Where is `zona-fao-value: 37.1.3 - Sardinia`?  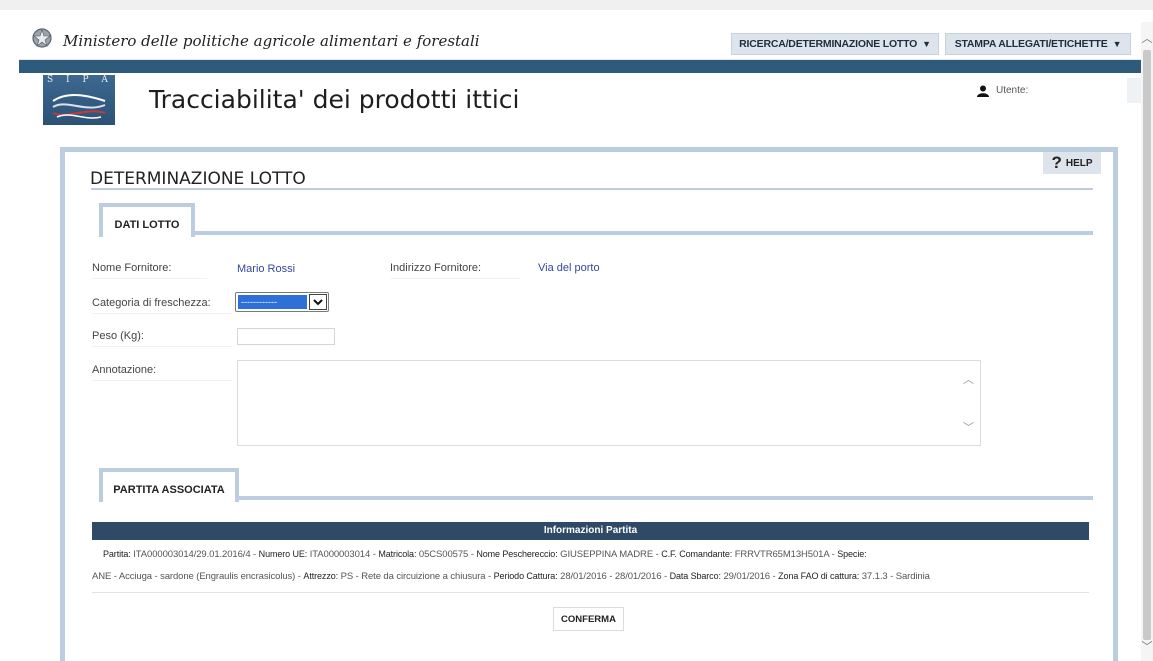 zona-fao-value: 37.1.3 - Sardinia is located at coordinates (895, 576).